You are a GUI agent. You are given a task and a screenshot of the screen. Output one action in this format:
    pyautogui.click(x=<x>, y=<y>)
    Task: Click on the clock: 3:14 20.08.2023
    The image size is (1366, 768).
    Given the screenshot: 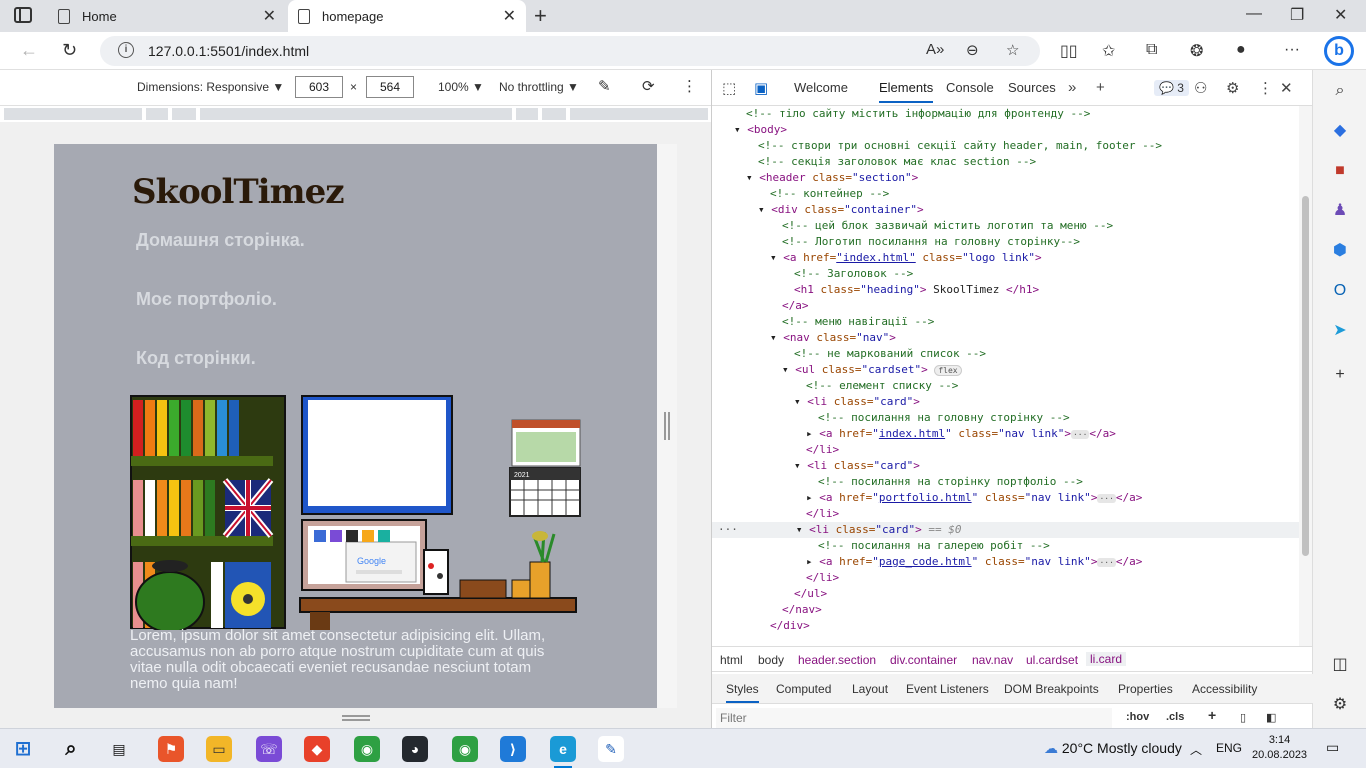 What is the action you would take?
    pyautogui.click(x=1279, y=748)
    